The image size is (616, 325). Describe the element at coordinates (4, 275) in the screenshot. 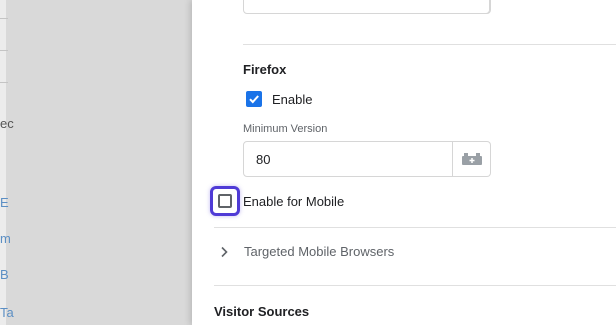

I see `background-link: B` at that location.